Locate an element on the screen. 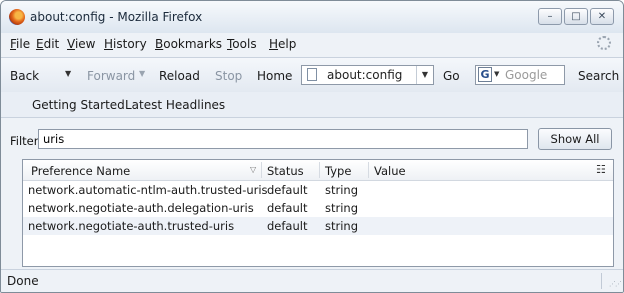 This screenshot has height=293, width=624. column-status: Status is located at coordinates (285, 171).